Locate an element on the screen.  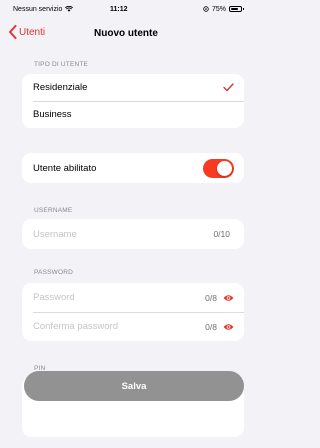
username-field: Username 0/10 is located at coordinates (133, 234).